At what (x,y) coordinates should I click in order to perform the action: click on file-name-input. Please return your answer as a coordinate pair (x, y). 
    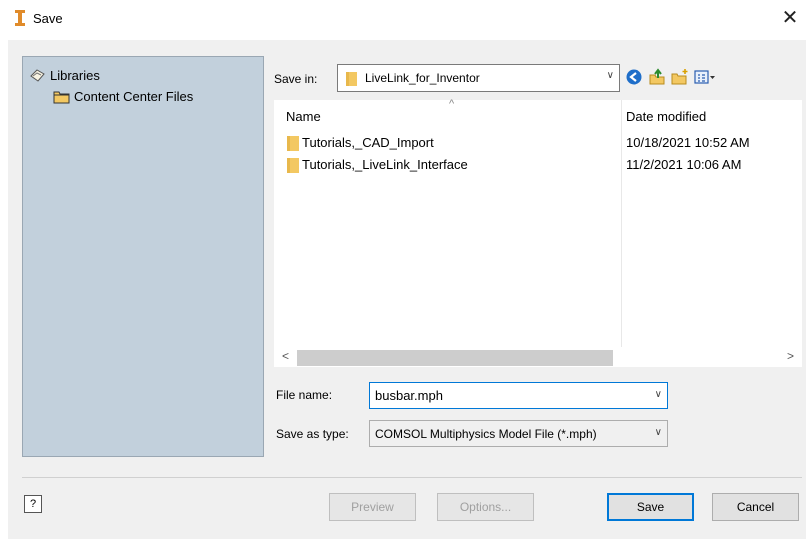
    Looking at the image, I should click on (505, 395).